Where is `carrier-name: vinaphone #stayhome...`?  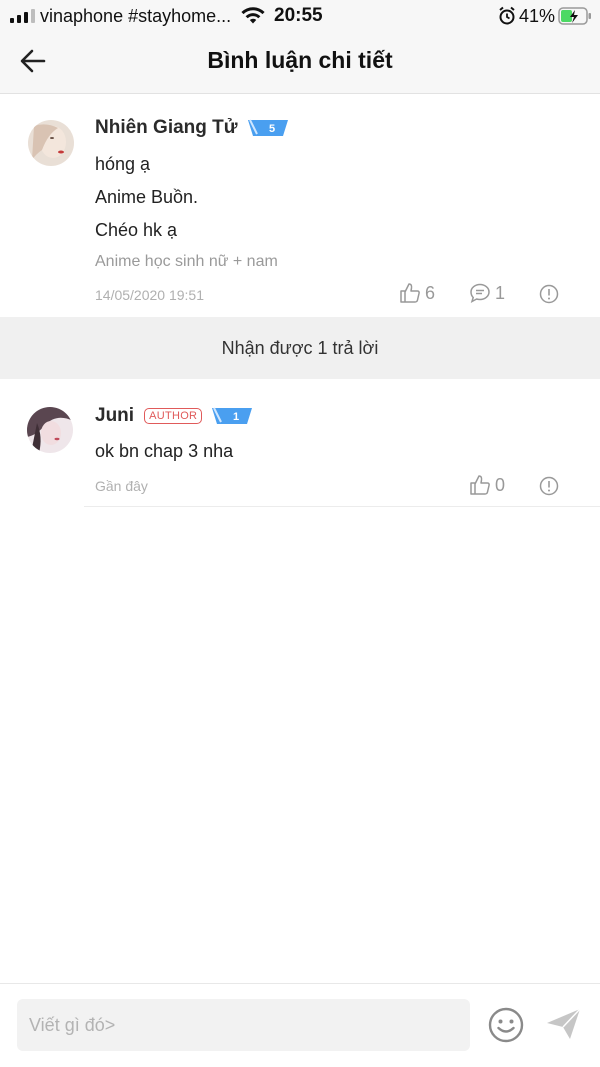
carrier-name: vinaphone #stayhome... is located at coordinates (136, 16).